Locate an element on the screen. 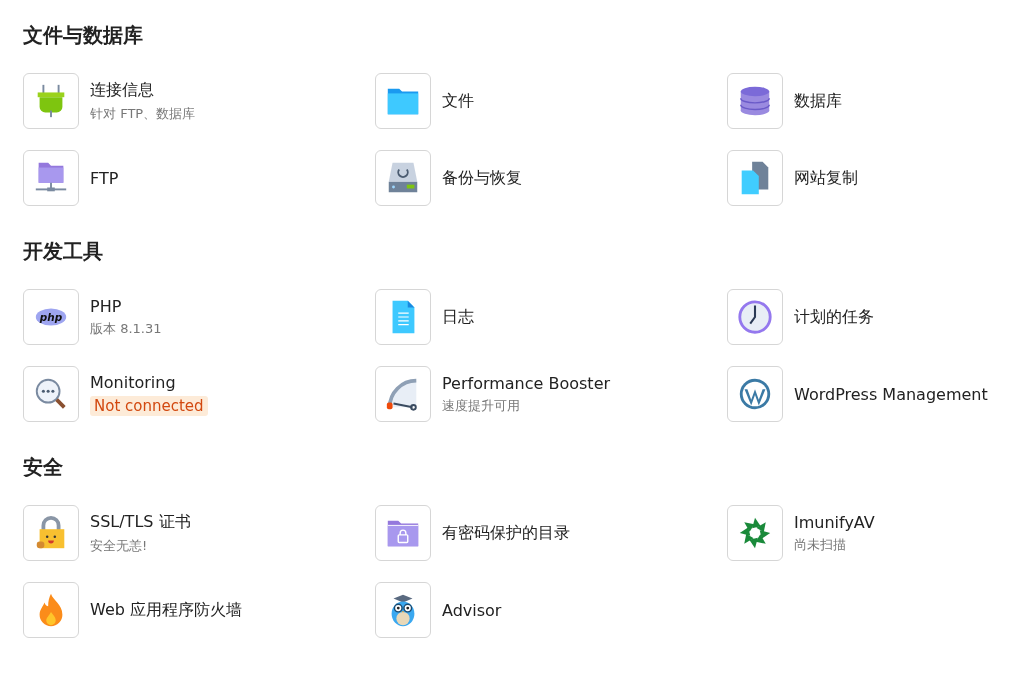 The image size is (1024, 684). item-description: 针对 FTP、数据库 is located at coordinates (143, 113).